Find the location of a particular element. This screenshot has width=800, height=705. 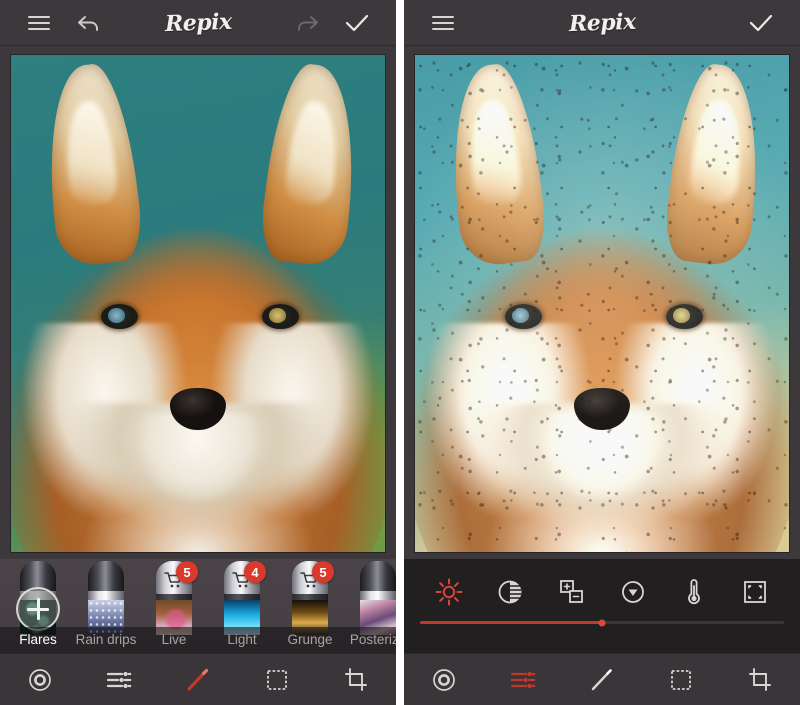

right-bottom-nav is located at coordinates (602, 679).